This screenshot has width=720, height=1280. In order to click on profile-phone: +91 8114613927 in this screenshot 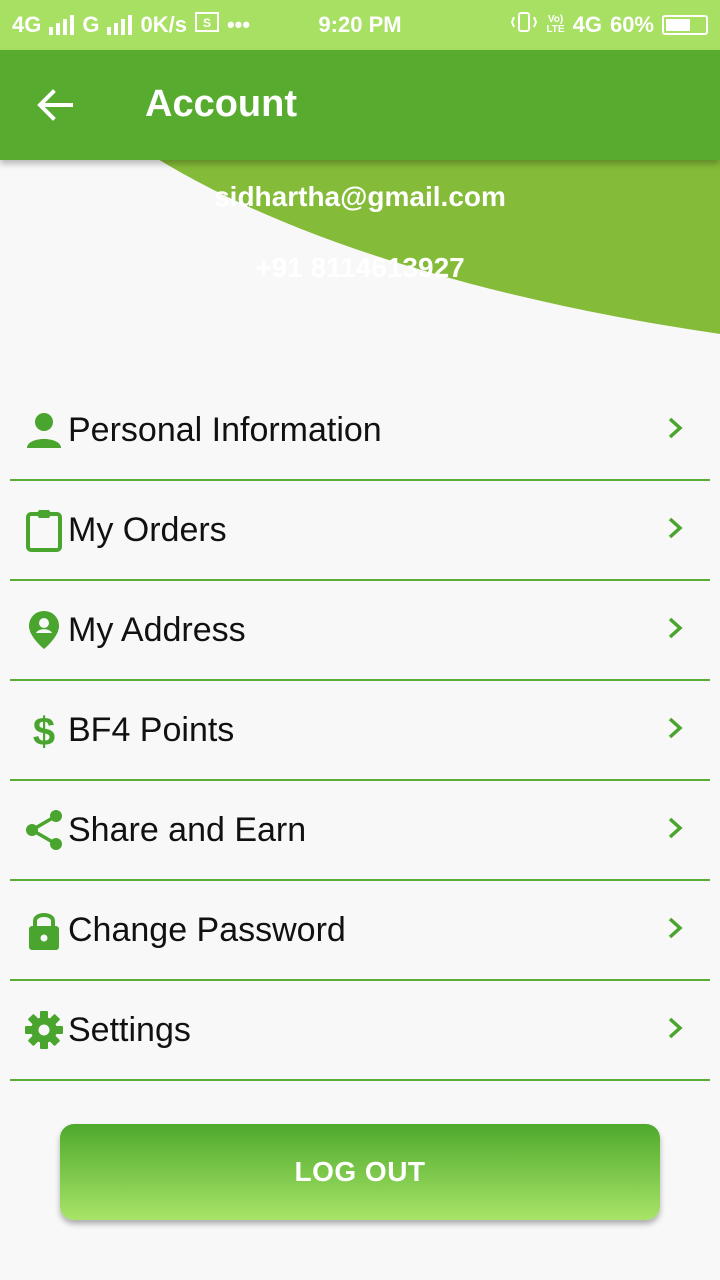, I will do `click(360, 267)`.